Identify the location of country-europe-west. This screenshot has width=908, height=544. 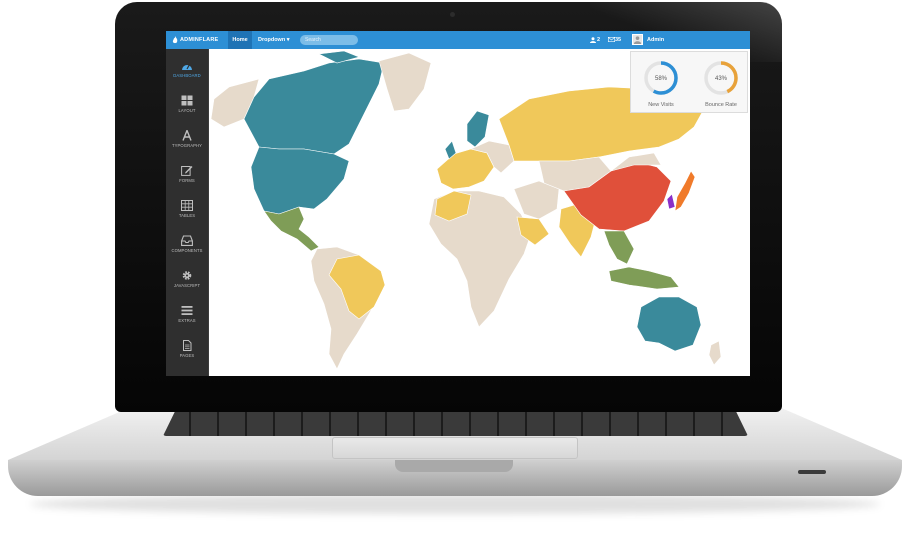
(465, 169).